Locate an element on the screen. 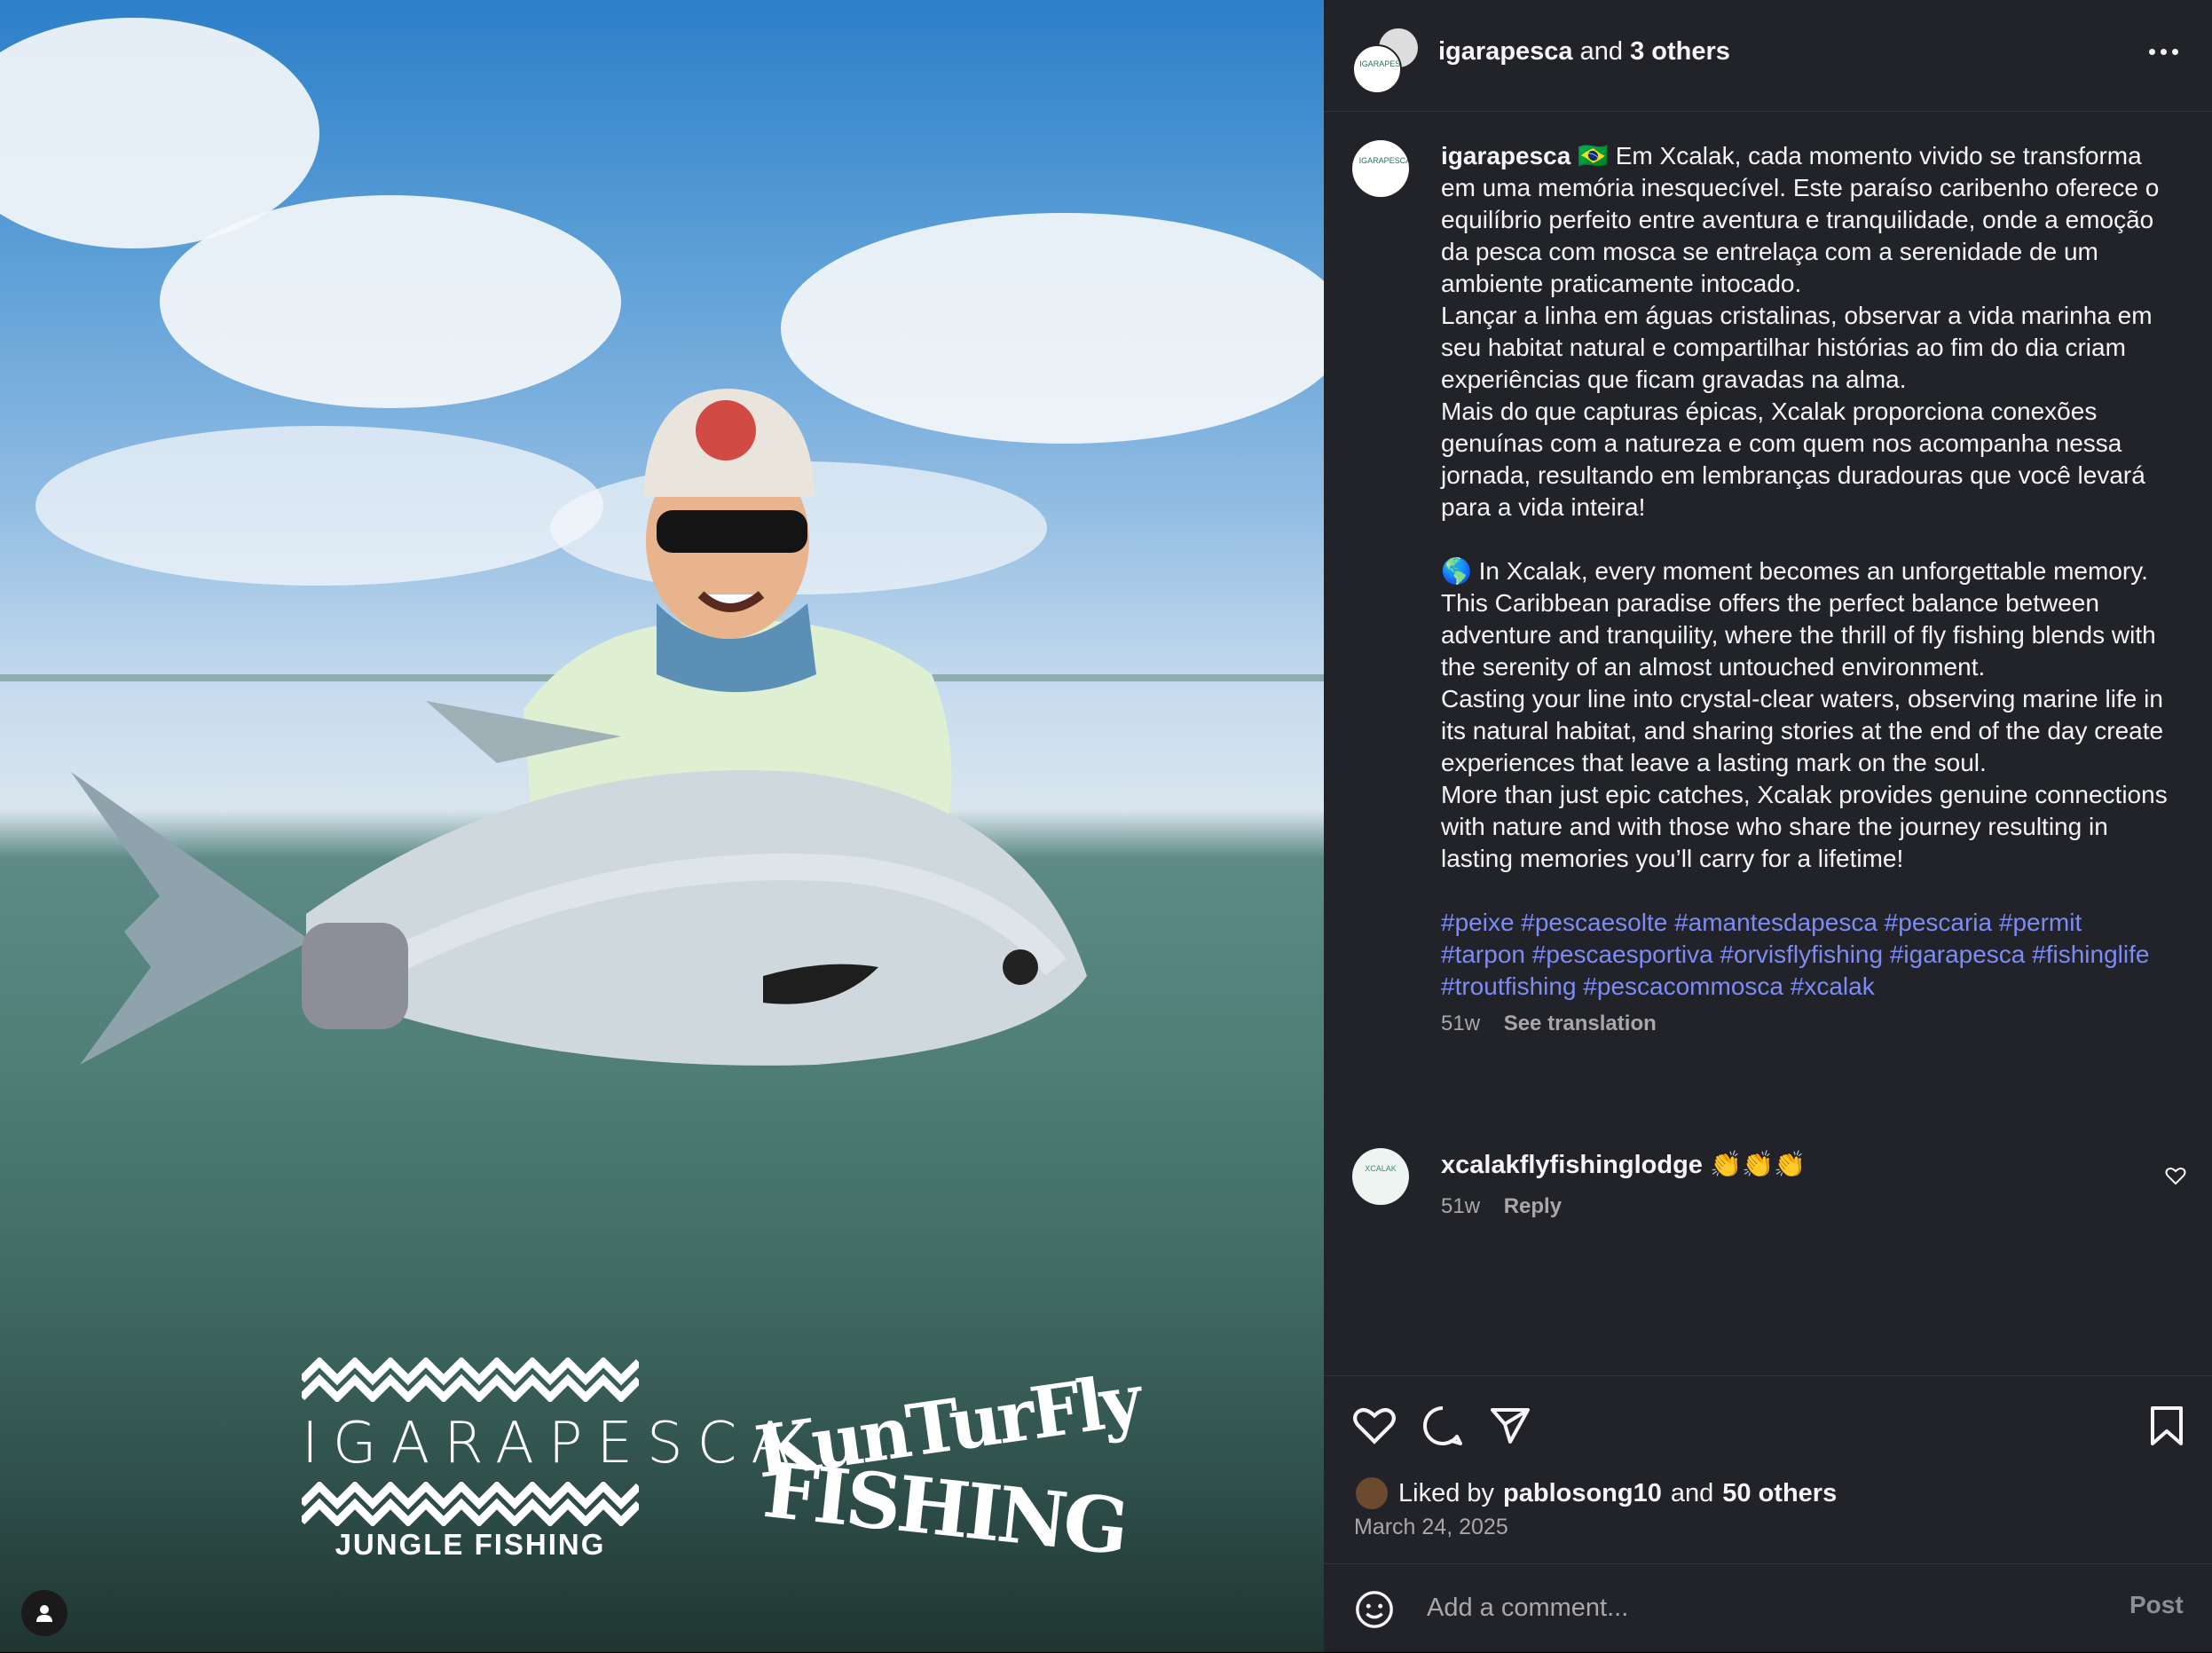 This screenshot has width=2212, height=1653. caption-meta: 51w See translation is located at coordinates (1805, 1024).